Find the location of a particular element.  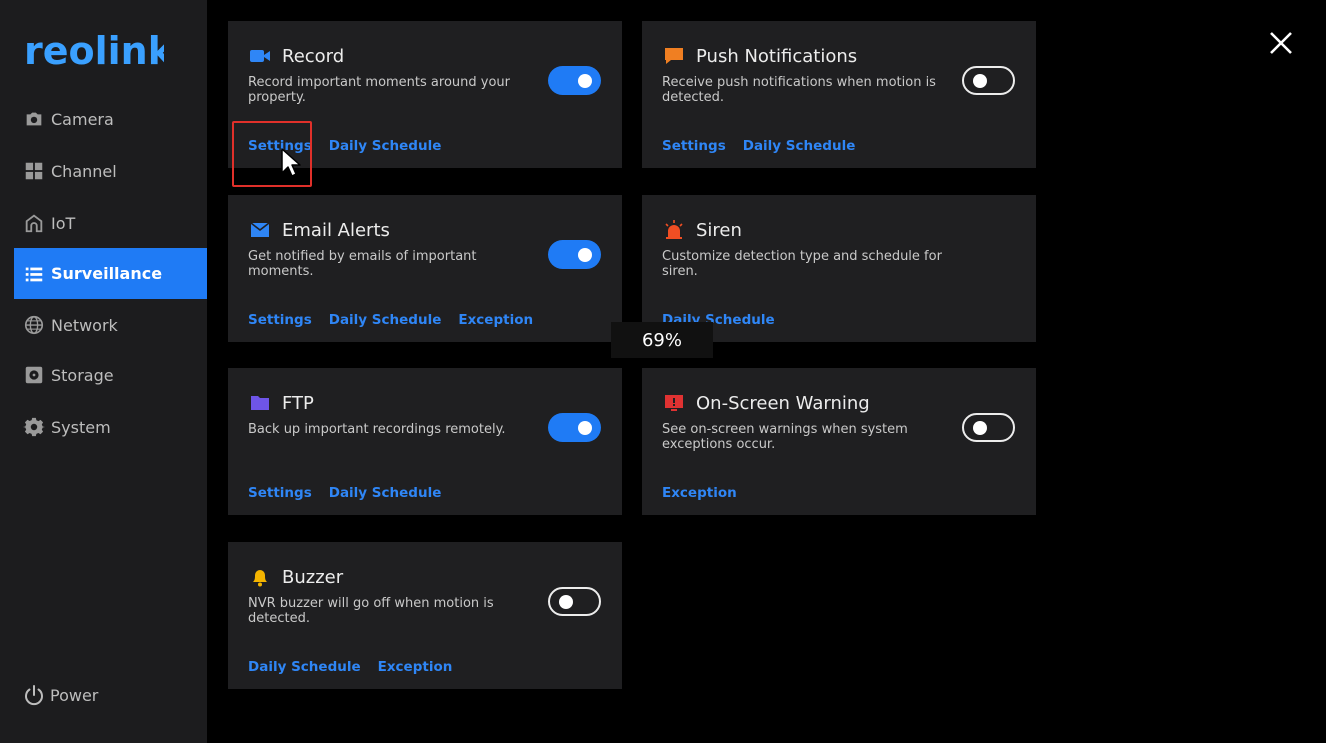

sidebar-item-iot: IoT is located at coordinates (110, 223).